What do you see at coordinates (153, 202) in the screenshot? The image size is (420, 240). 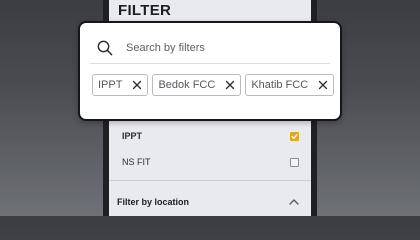 I see `section-label: Filter by location` at bounding box center [153, 202].